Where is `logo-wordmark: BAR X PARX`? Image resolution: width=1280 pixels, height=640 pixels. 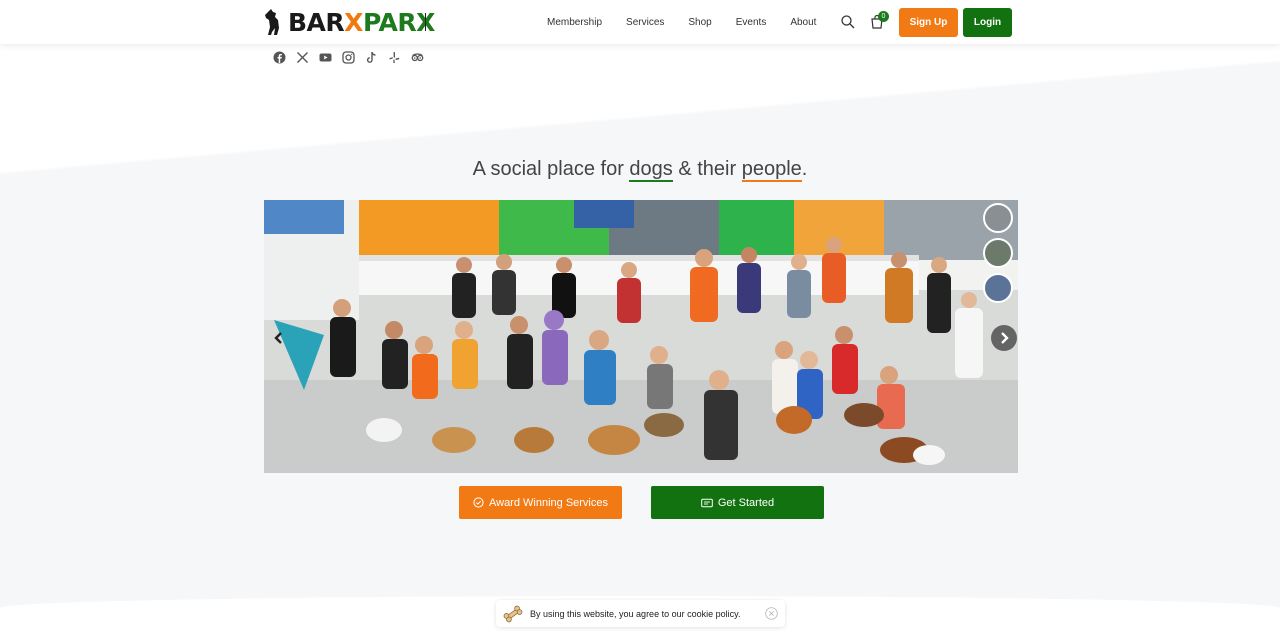 logo-wordmark: BAR X PARX is located at coordinates (361, 22).